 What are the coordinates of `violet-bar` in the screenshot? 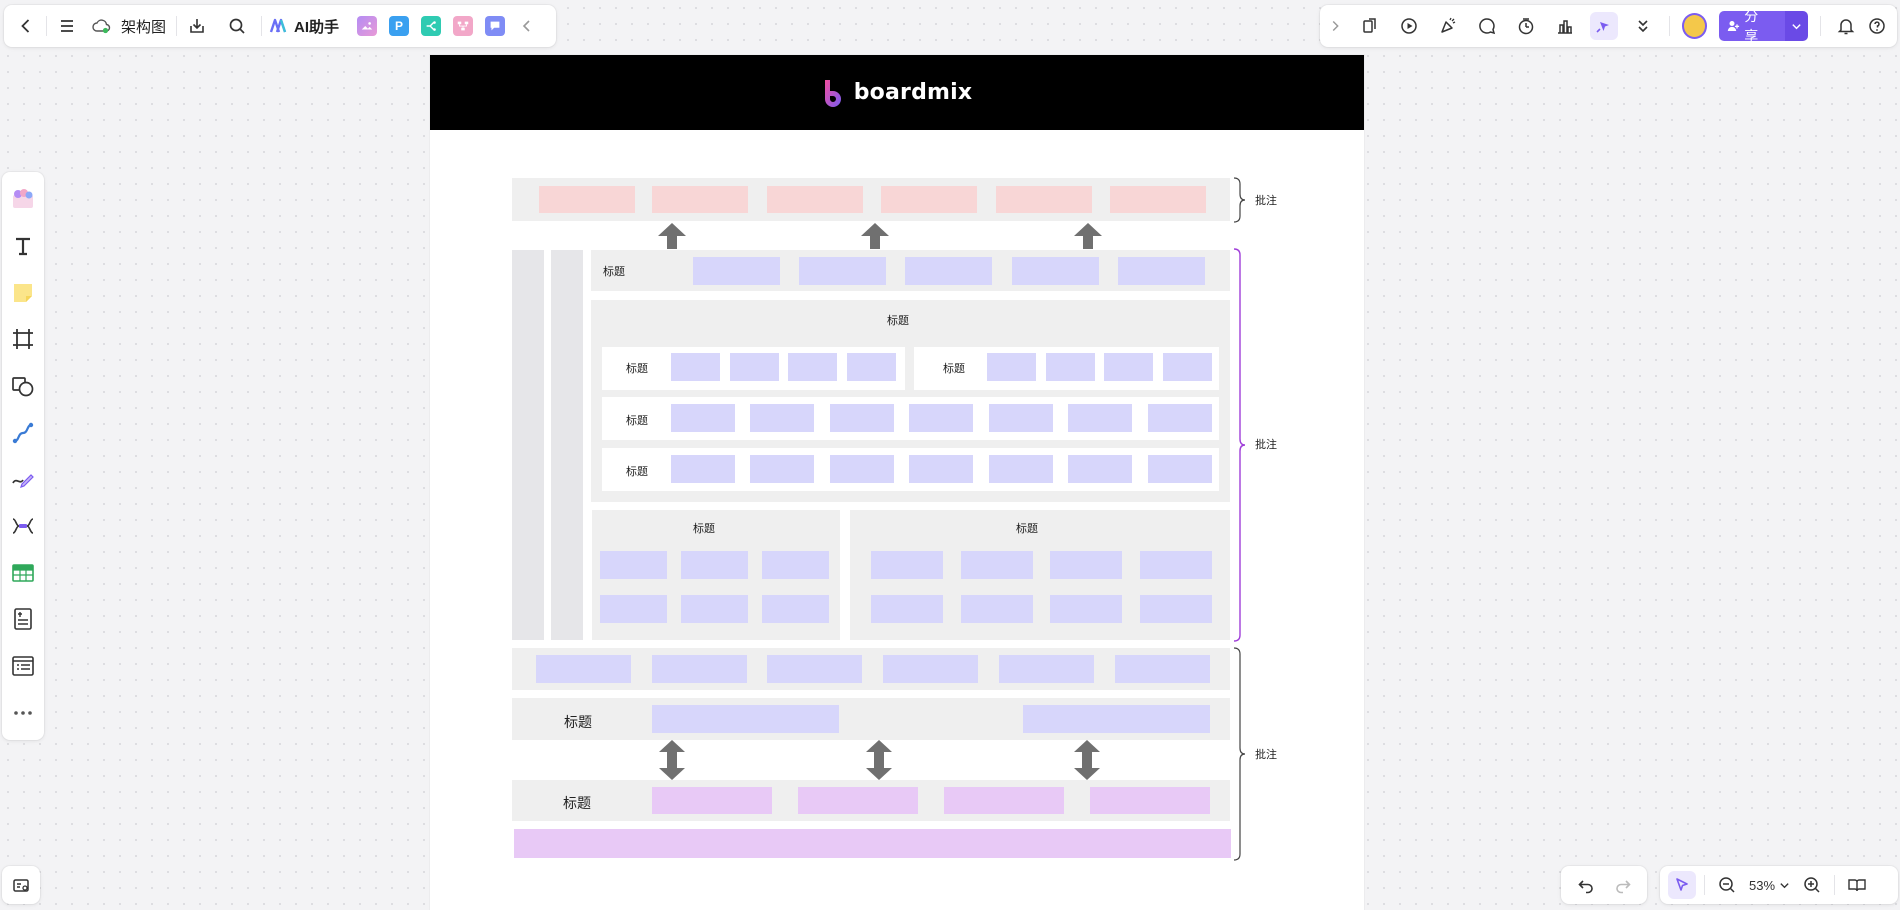 It's located at (872, 843).